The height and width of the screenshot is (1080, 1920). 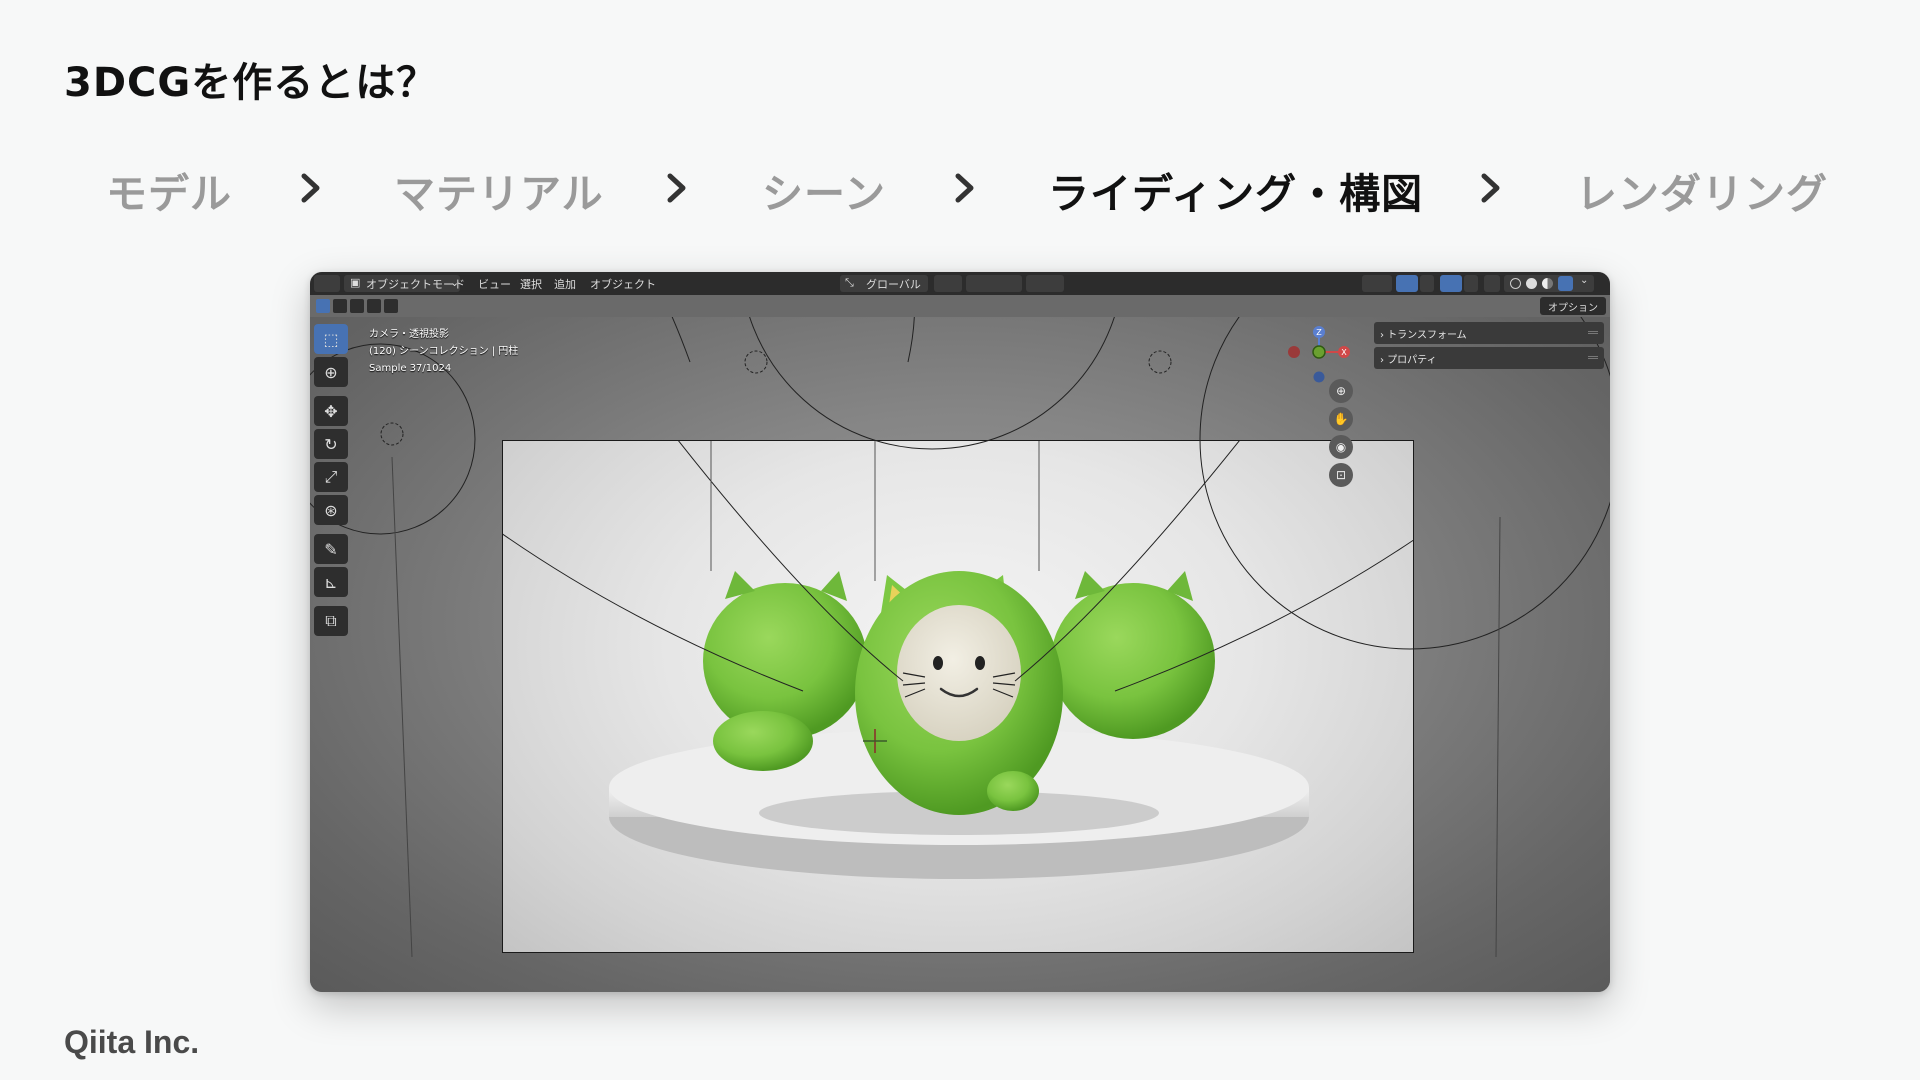 I want to click on solid-shading-icon, so click(x=1531, y=283).